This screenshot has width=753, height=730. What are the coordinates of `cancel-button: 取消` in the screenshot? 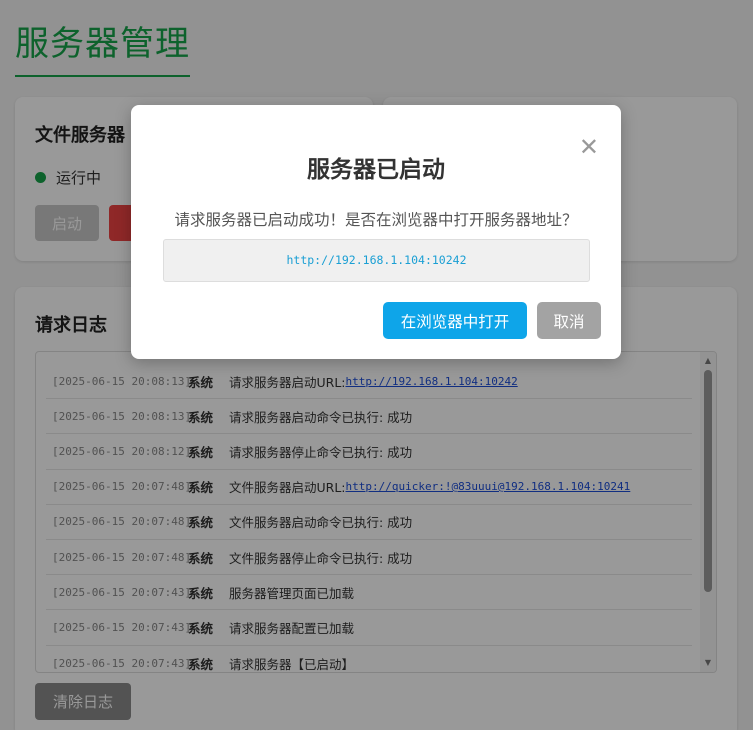 It's located at (569, 320).